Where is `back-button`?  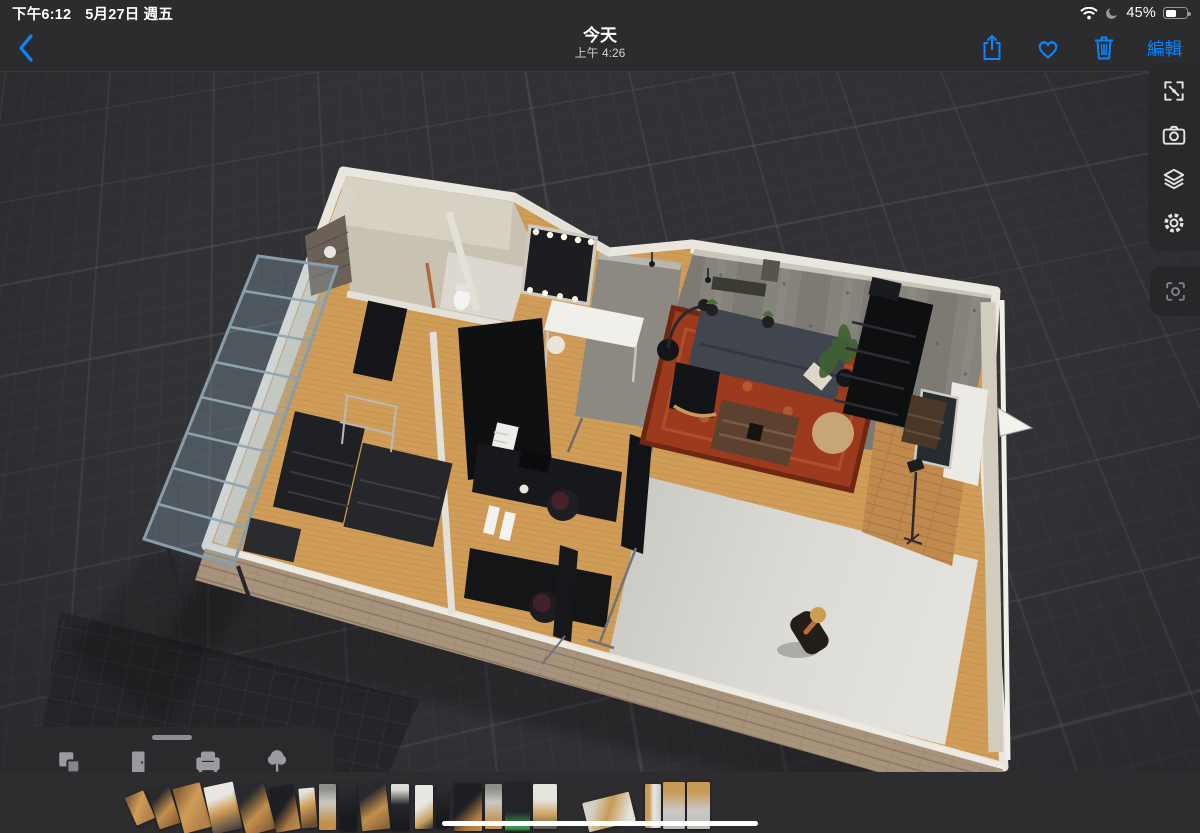
back-button is located at coordinates (35, 48).